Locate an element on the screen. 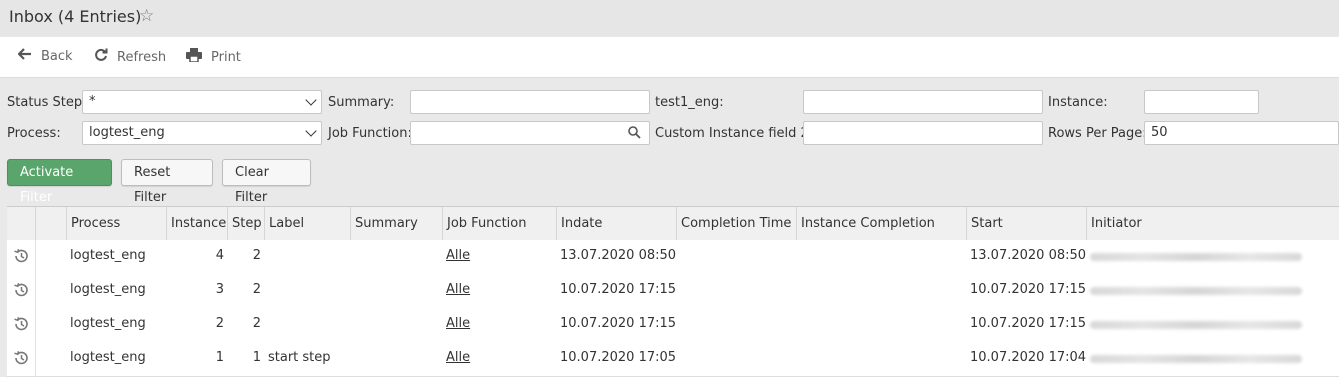 This screenshot has height=377, width=1339. test1-eng-label: test1_eng: is located at coordinates (689, 102).